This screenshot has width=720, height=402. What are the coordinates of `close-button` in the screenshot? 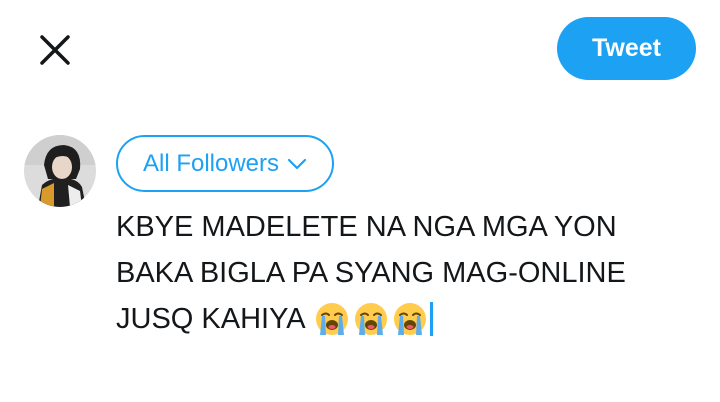 It's located at (55, 50).